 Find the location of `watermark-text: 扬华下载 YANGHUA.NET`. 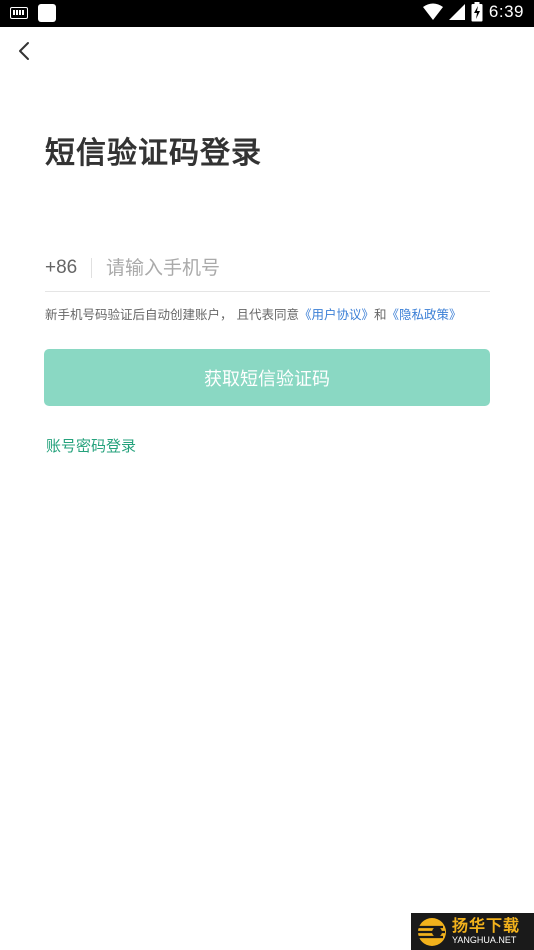

watermark-text: 扬华下载 YANGHUA.NET is located at coordinates (486, 931).